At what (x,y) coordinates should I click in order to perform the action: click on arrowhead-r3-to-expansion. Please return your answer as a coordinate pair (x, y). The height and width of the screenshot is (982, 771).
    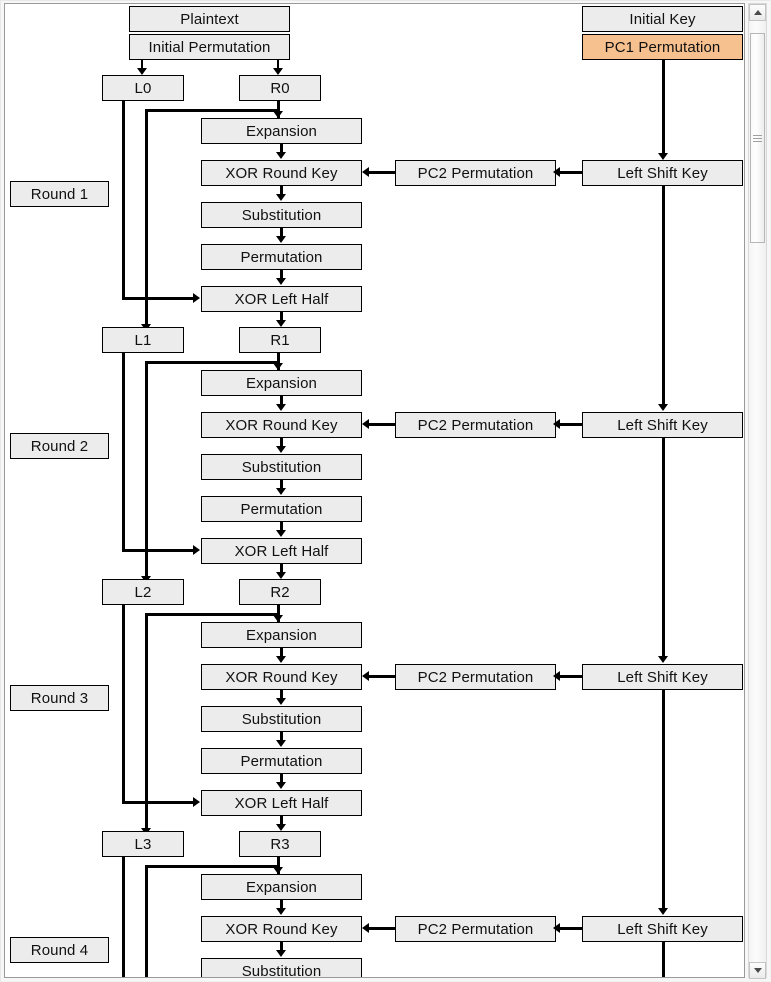
    Looking at the image, I should click on (278, 870).